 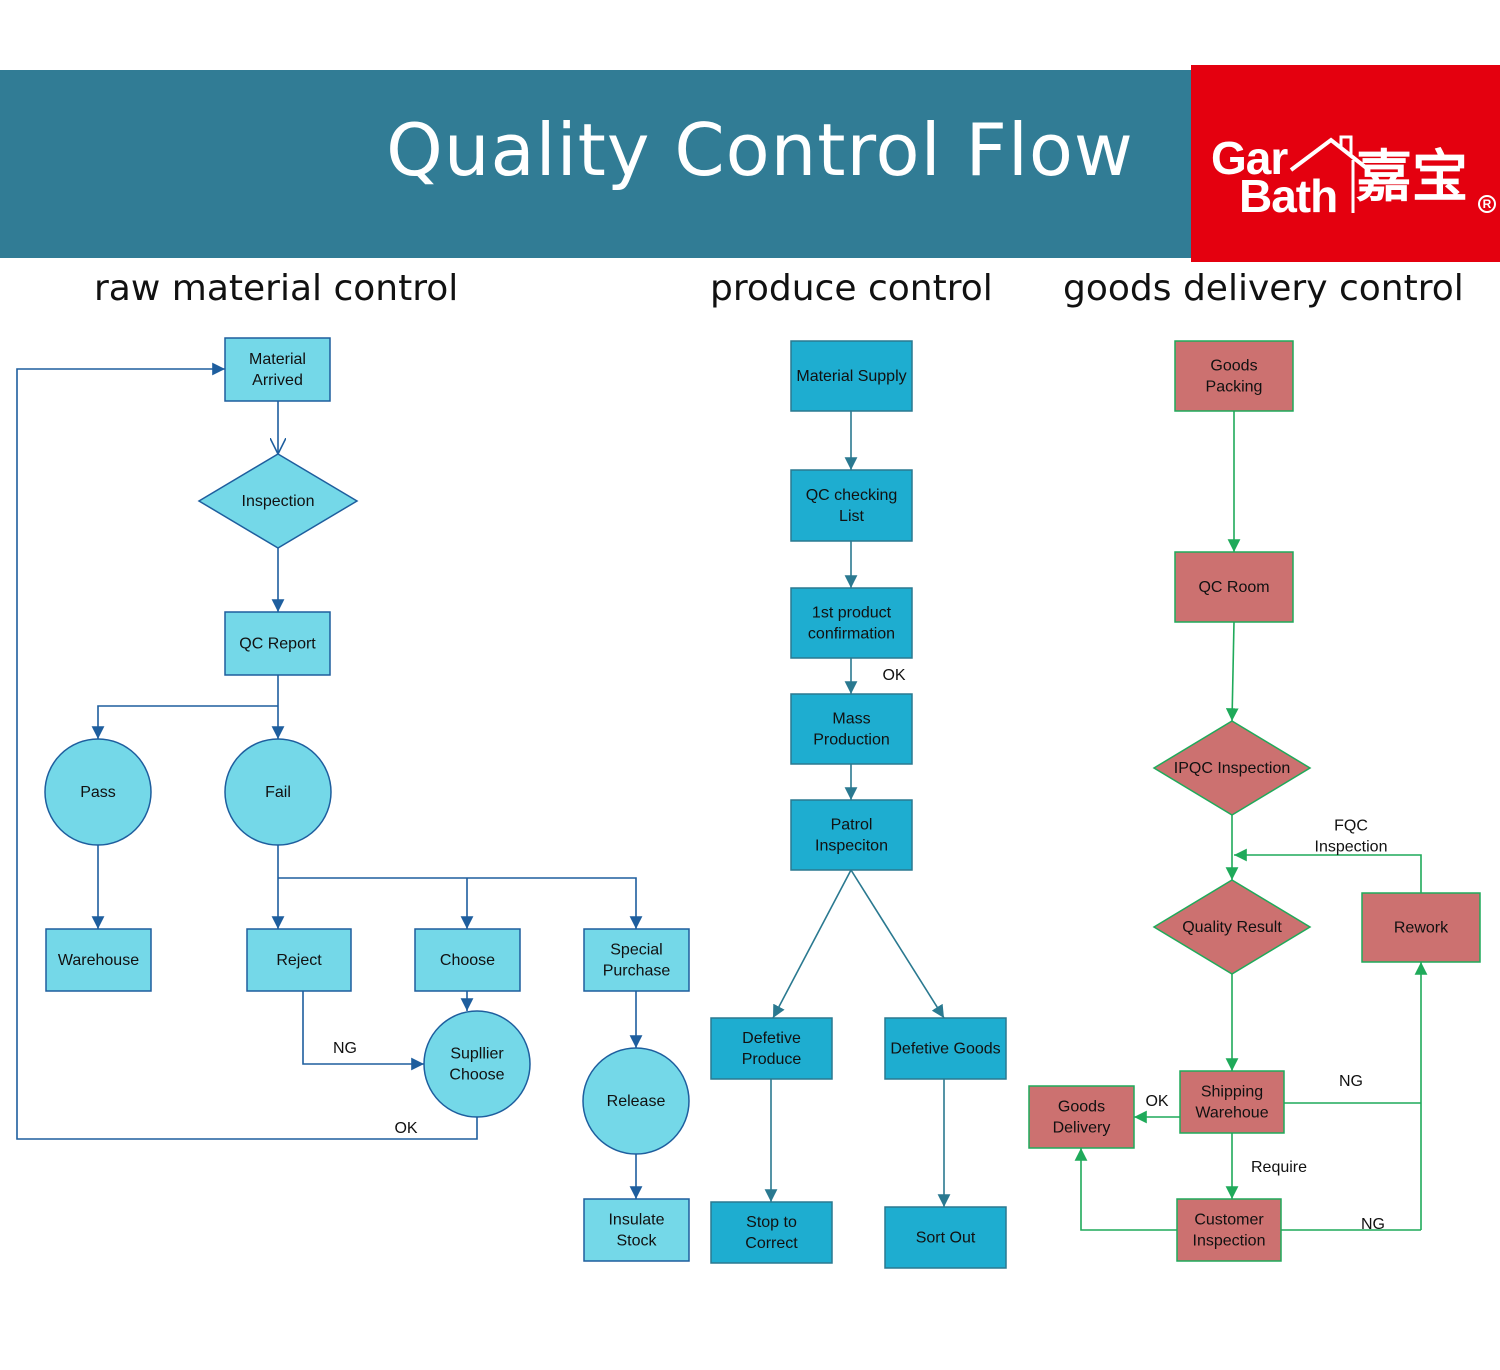 I want to click on edge-label-ng1: NG, so click(x=1351, y=1081).